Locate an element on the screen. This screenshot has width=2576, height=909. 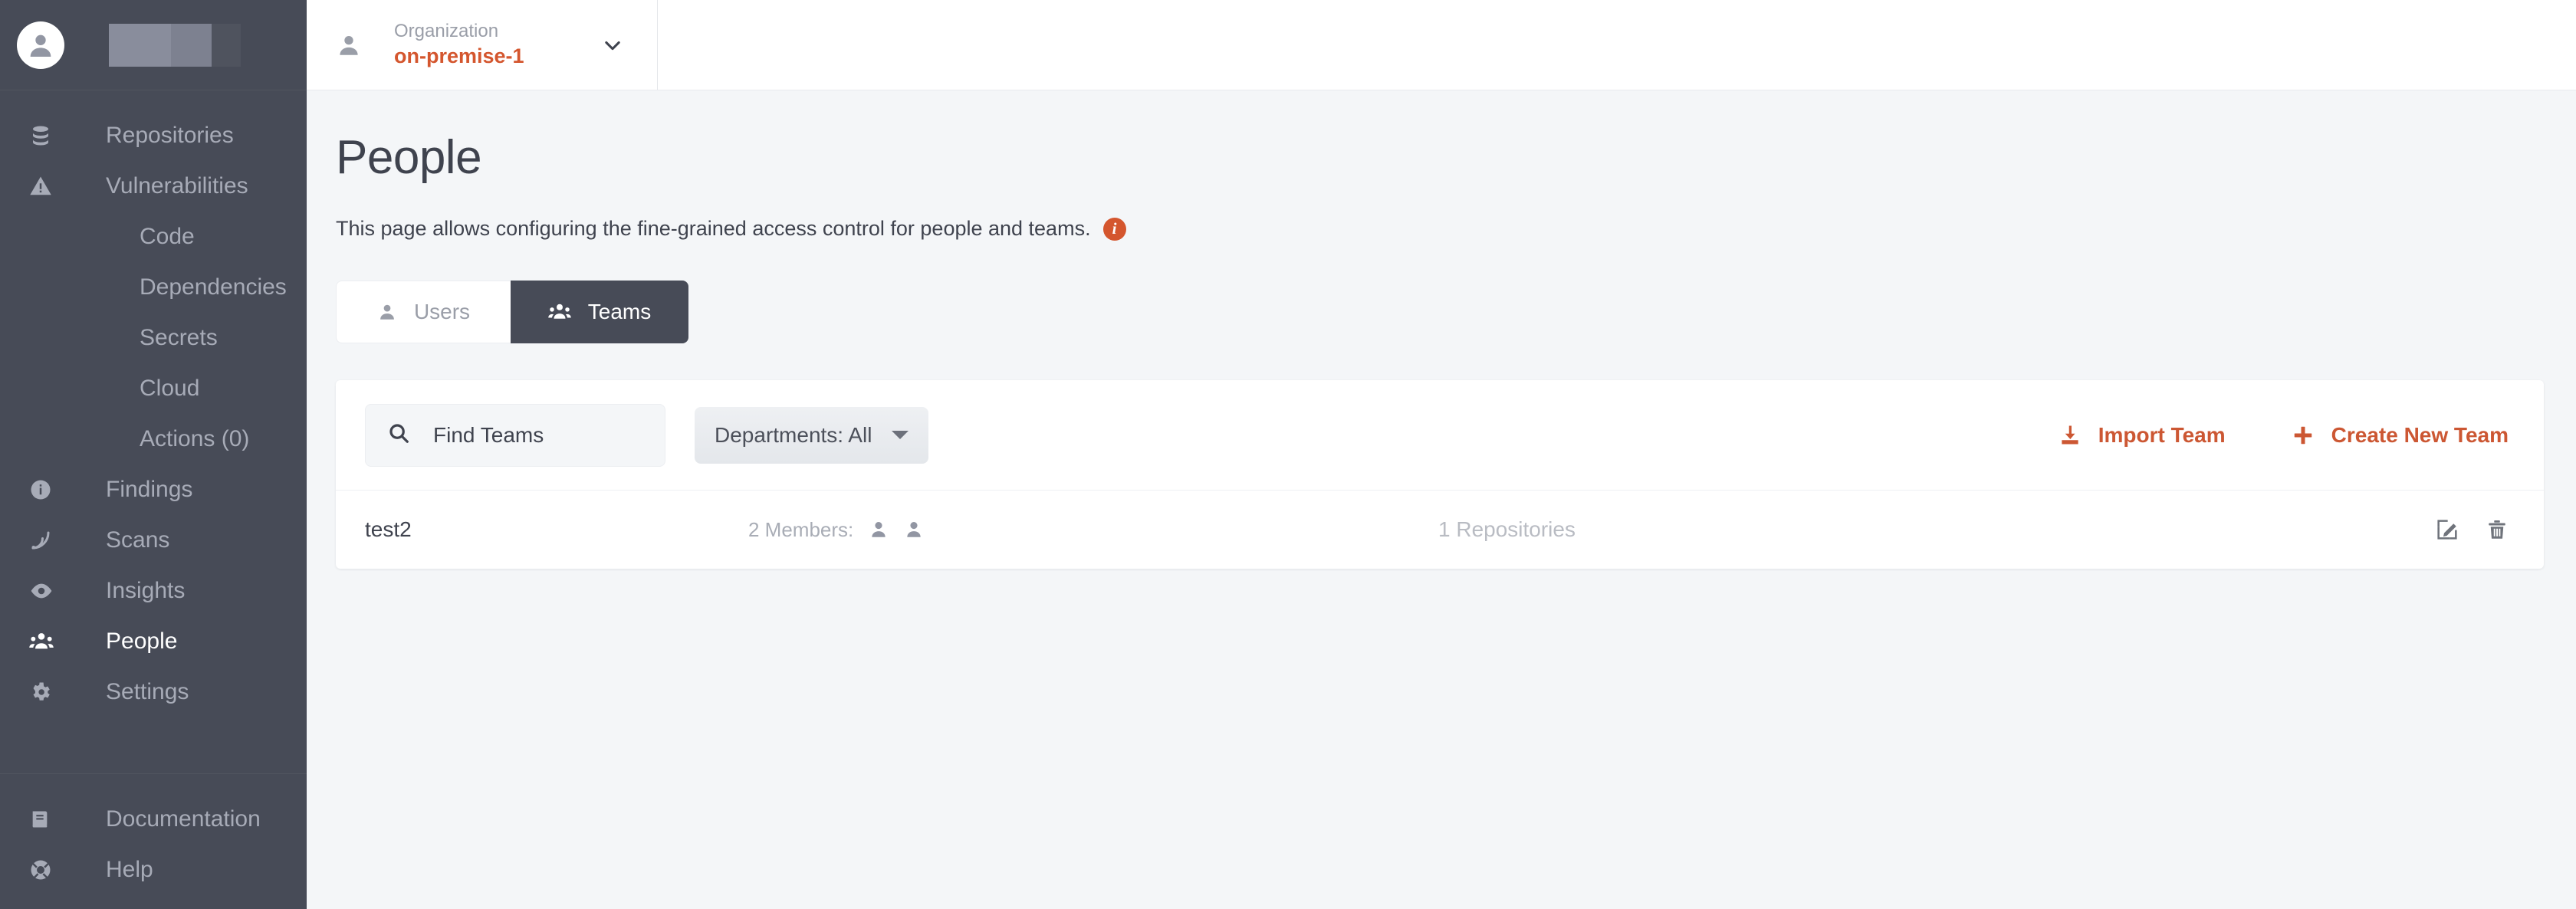
sidebar-item-repositories: Repositories is located at coordinates (154, 135).